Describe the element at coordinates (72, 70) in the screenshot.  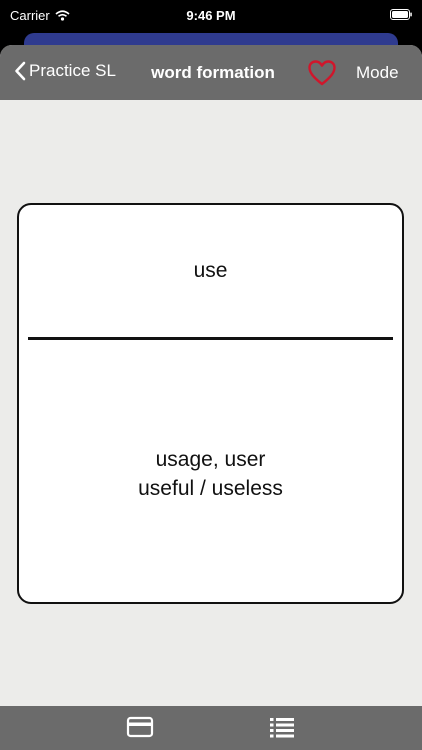
I see `back-button-label: Practice SL` at that location.